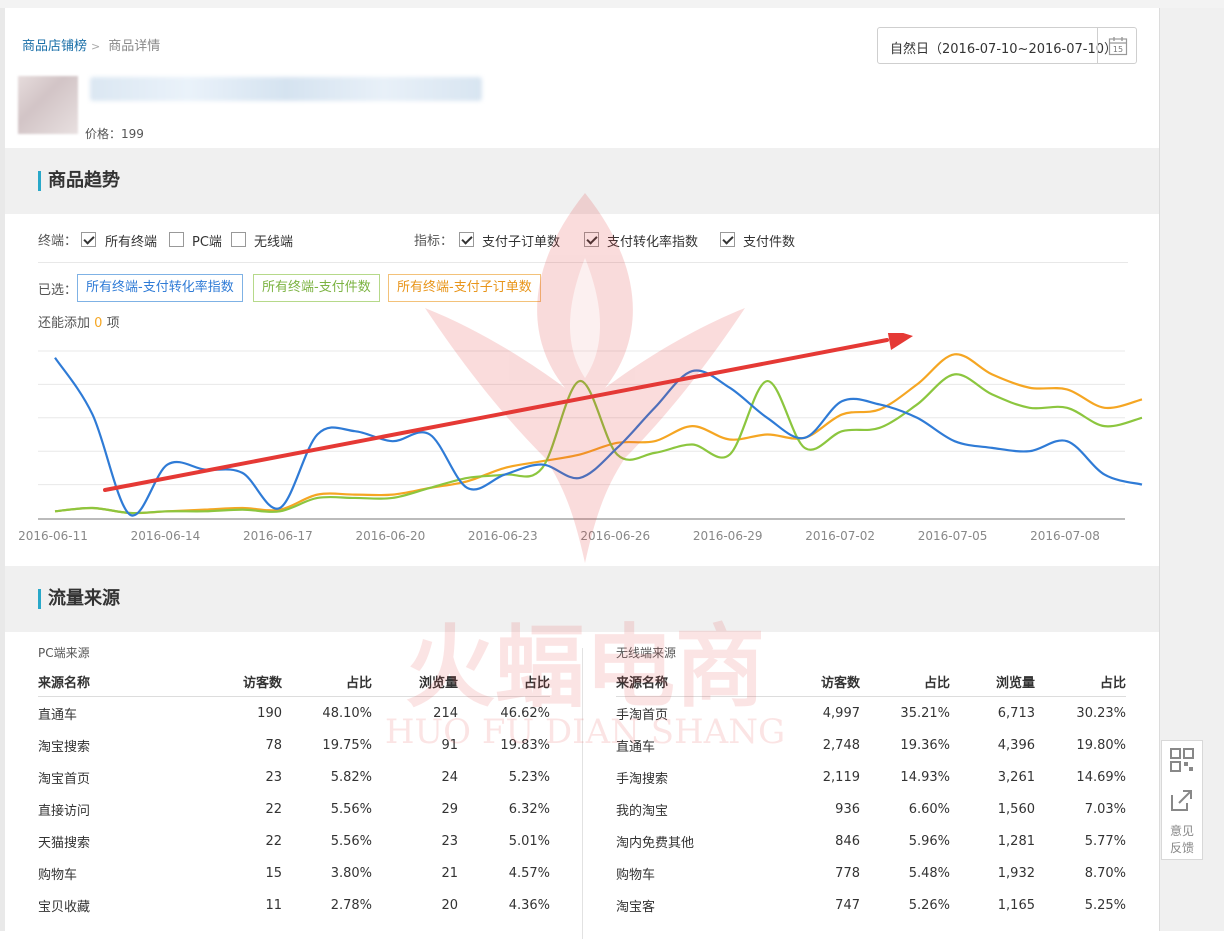 The width and height of the screenshot is (1224, 939). Describe the element at coordinates (871, 713) in the screenshot. I see `table-row: 手淘首页 4,997 35.21% 6,713 30.23%` at that location.